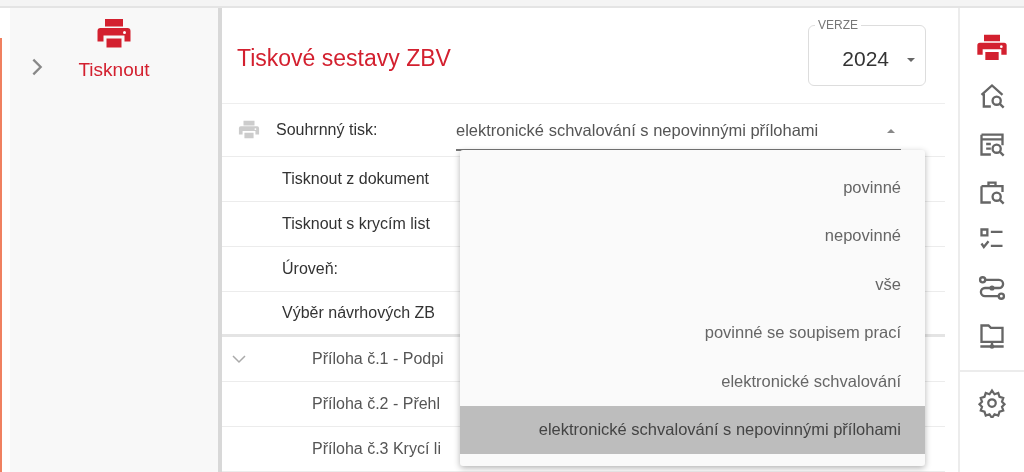 The width and height of the screenshot is (1024, 472). What do you see at coordinates (867, 51) in the screenshot?
I see `version-select: VERZE 2024` at bounding box center [867, 51].